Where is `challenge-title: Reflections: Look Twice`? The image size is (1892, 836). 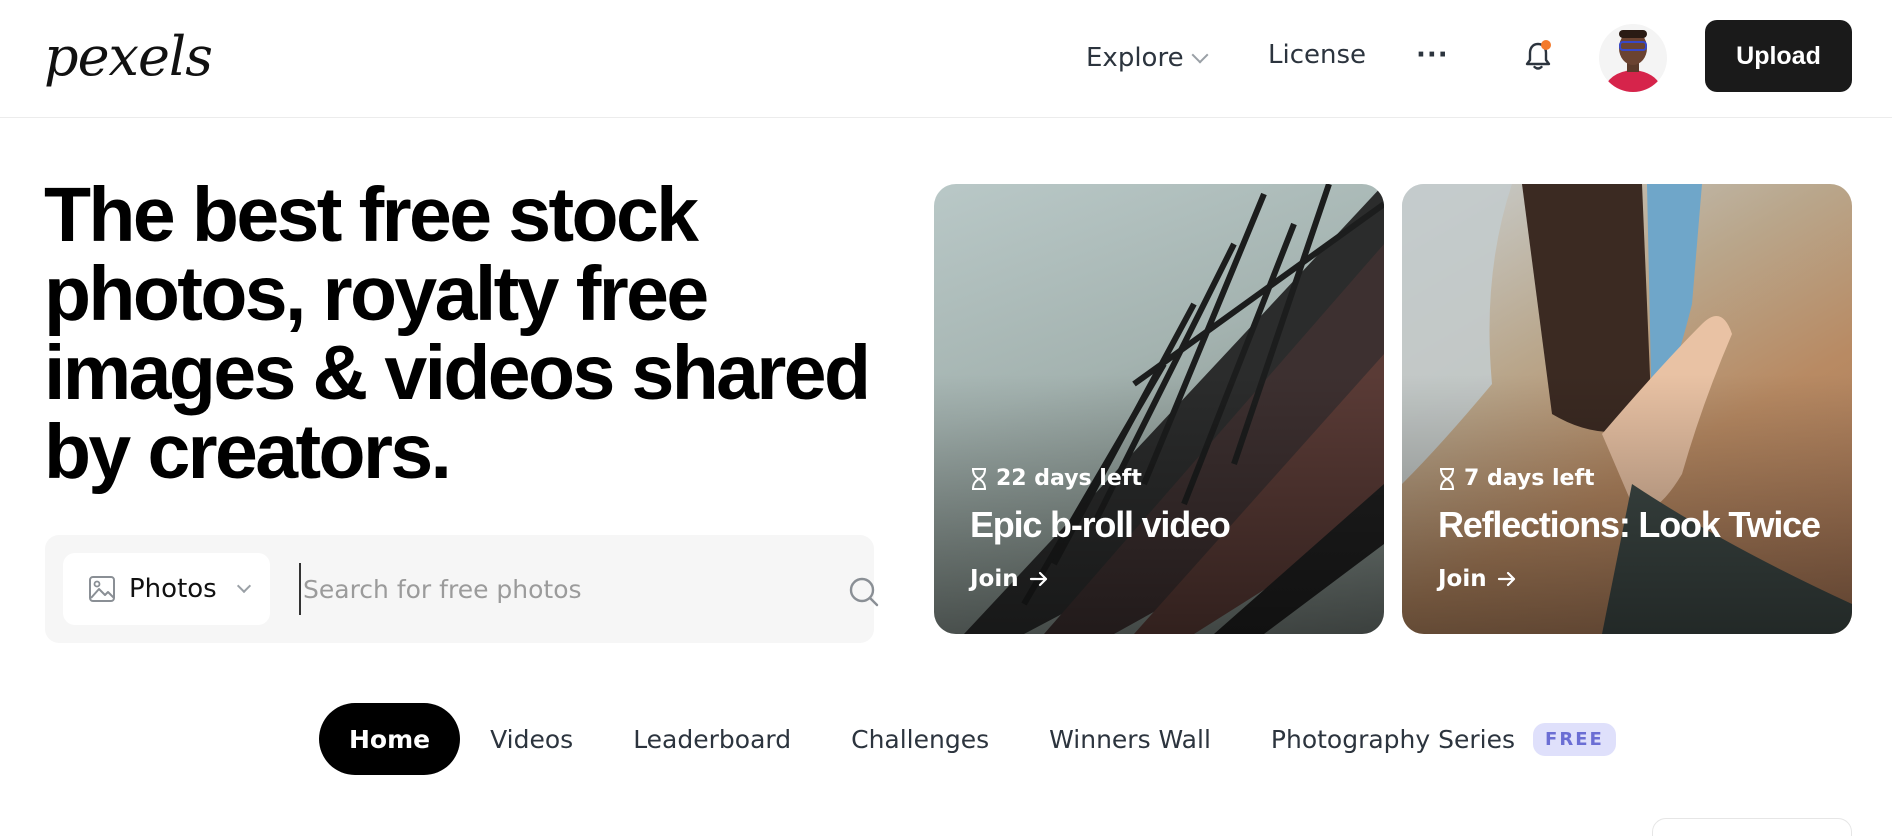 challenge-title: Reflections: Look Twice is located at coordinates (1629, 524).